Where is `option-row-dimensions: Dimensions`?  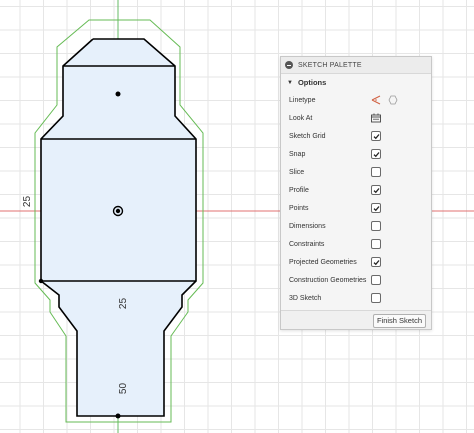
option-row-dimensions: Dimensions is located at coordinates (356, 226).